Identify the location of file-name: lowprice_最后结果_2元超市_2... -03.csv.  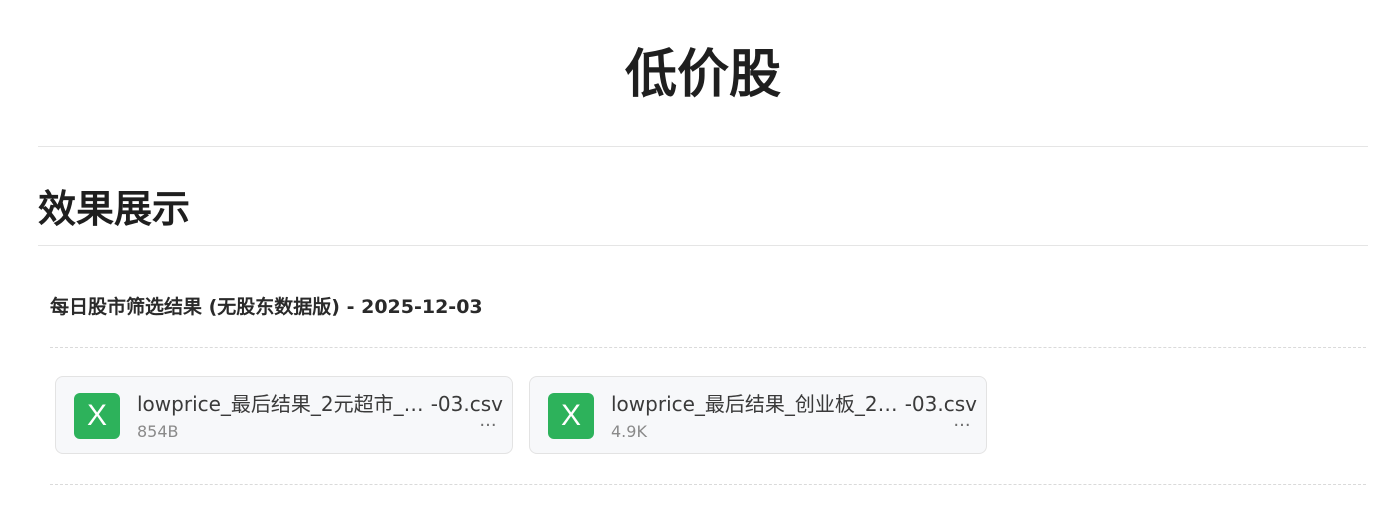
(320, 404).